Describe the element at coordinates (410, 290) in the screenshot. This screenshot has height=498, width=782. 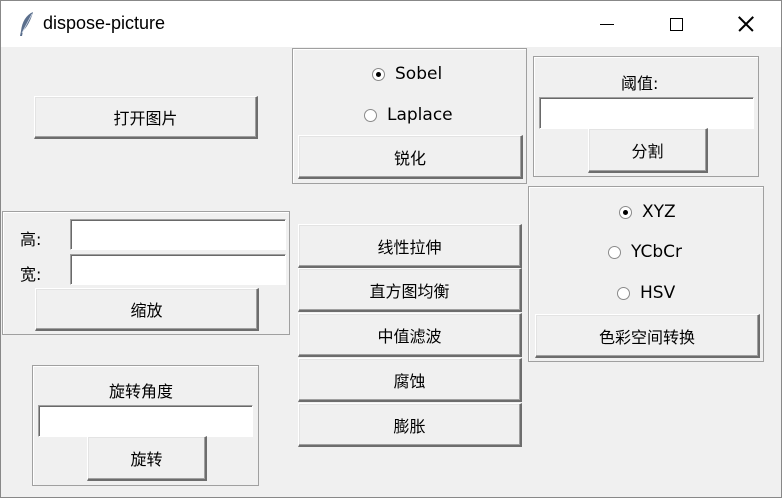
I see `histogram-equalize-button: 直方图均衡` at that location.